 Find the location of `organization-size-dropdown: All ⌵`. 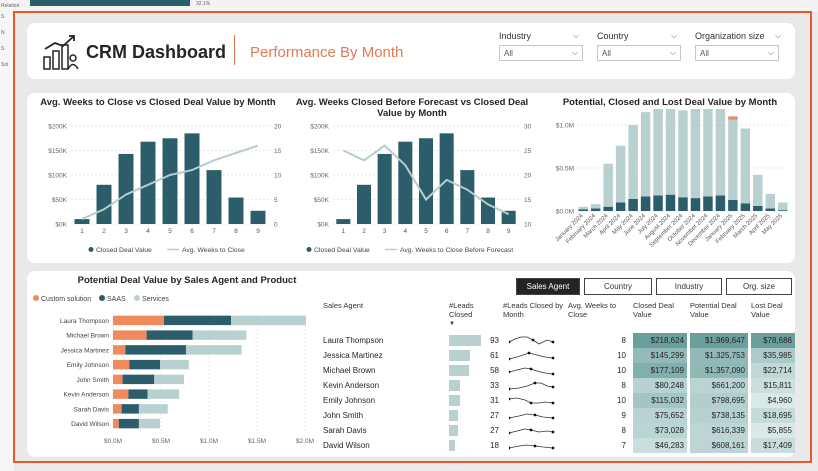

organization-size-dropdown: All ⌵ is located at coordinates (737, 53).